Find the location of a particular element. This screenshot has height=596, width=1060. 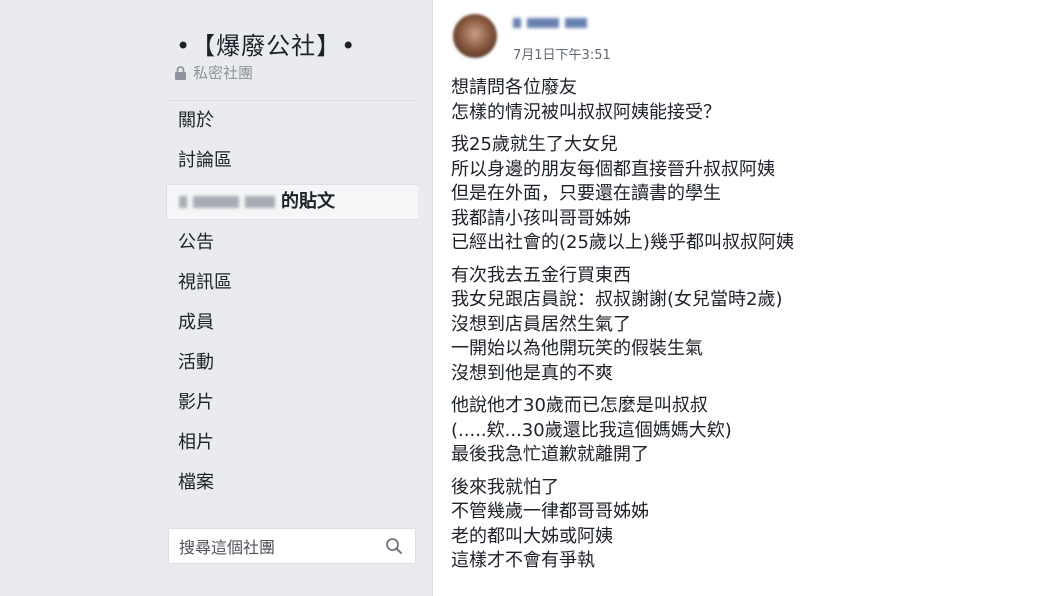

post-line: (.....欸...30歲還比我這個媽媽大欸) is located at coordinates (591, 430).